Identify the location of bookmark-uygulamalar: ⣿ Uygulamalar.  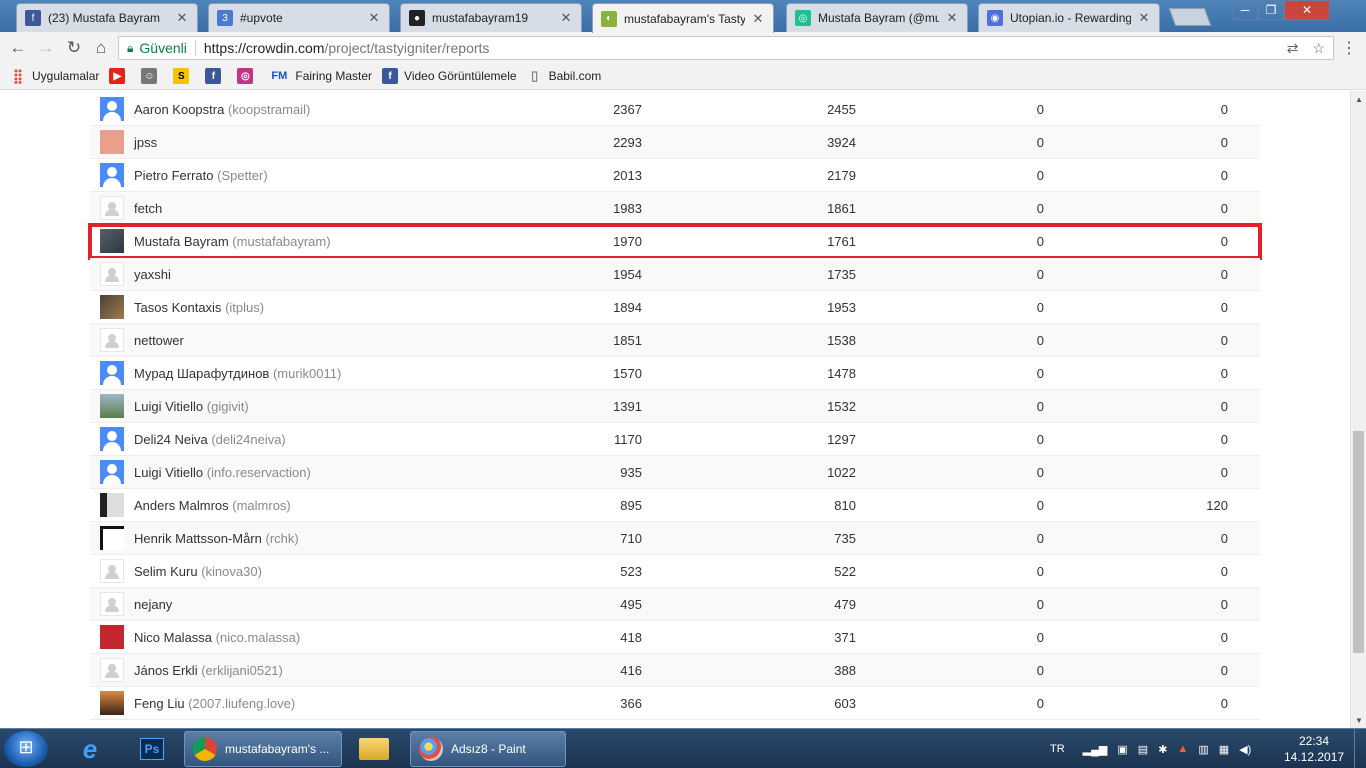
(55, 75).